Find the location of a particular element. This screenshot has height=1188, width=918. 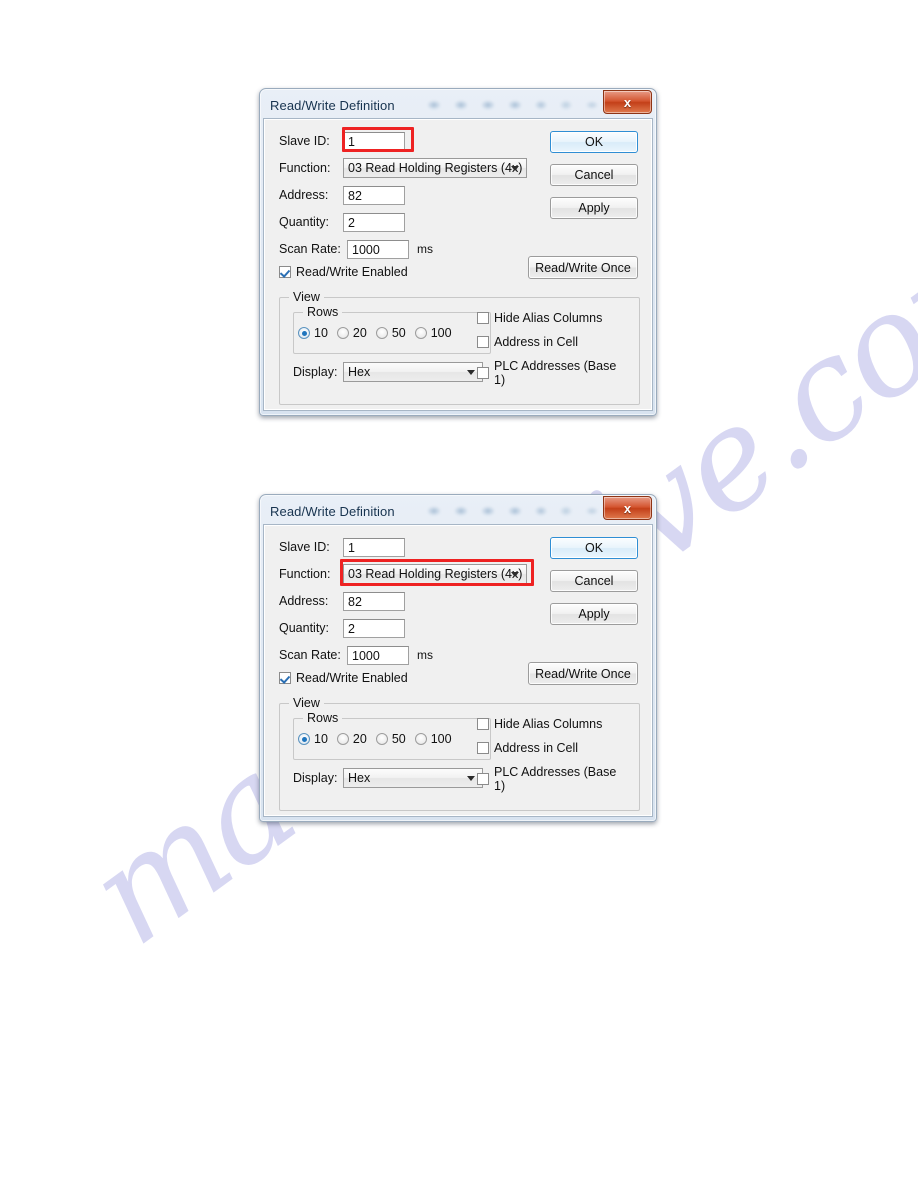

address-label: Address: is located at coordinates (304, 601).